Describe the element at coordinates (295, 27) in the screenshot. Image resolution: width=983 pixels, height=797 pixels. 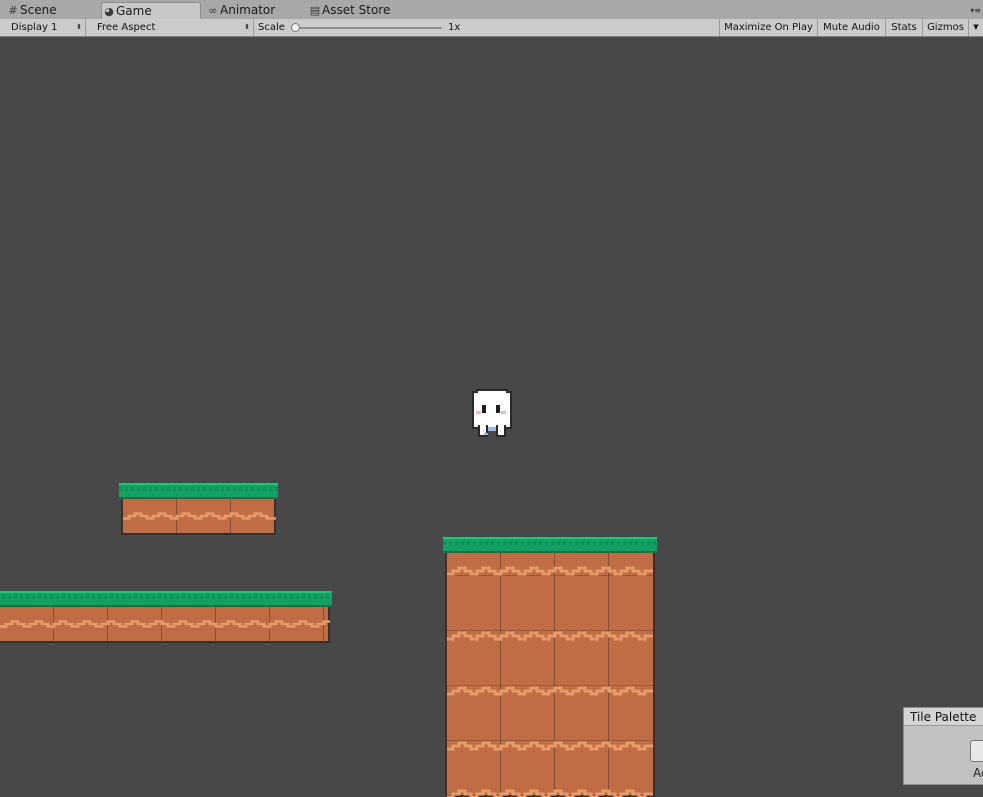
I see `scale-slider-handle` at that location.